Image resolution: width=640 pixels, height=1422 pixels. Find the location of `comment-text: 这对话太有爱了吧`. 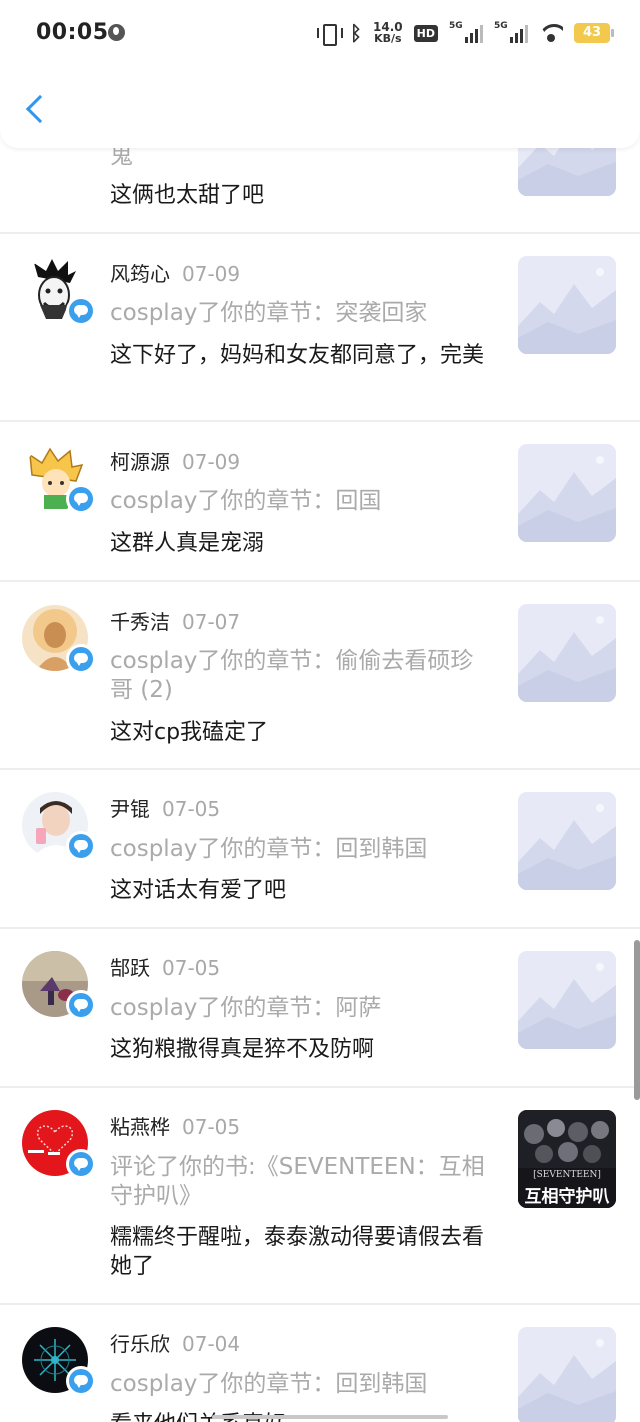

comment-text: 这对话太有爱了吧 is located at coordinates (198, 890).